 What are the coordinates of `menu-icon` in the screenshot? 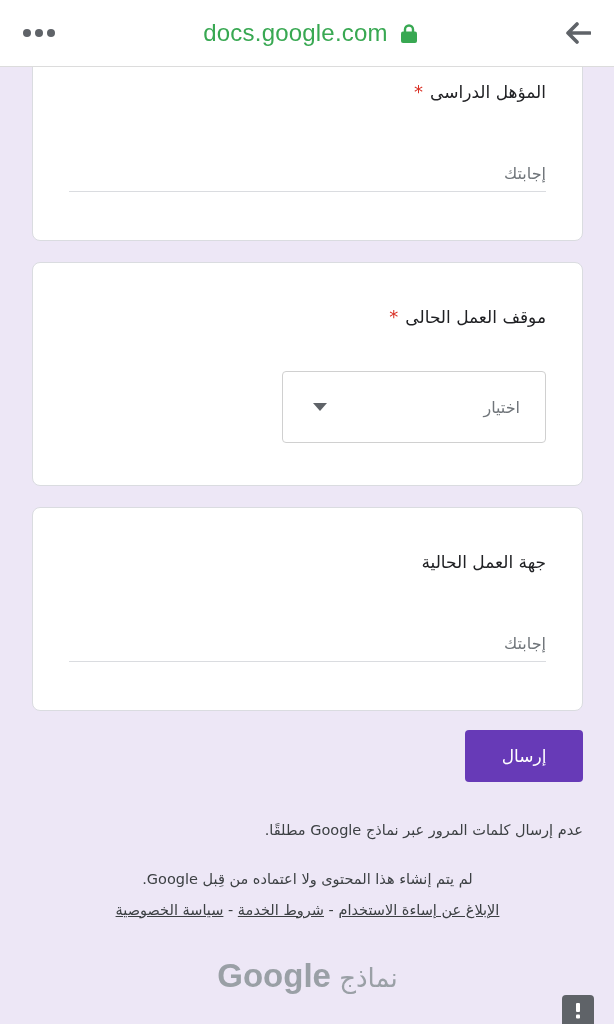 It's located at (39, 33).